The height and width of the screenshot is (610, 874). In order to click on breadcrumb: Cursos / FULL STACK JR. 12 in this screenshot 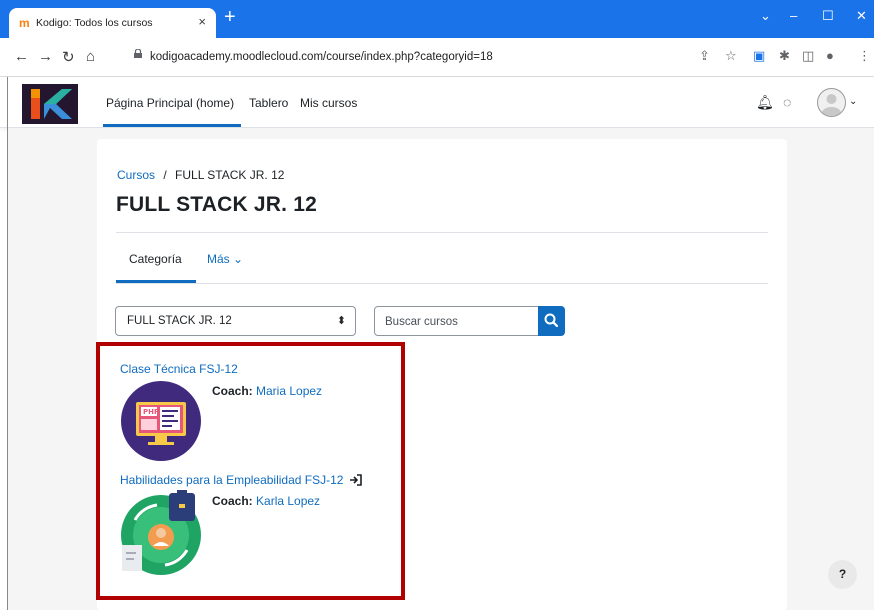, I will do `click(200, 175)`.